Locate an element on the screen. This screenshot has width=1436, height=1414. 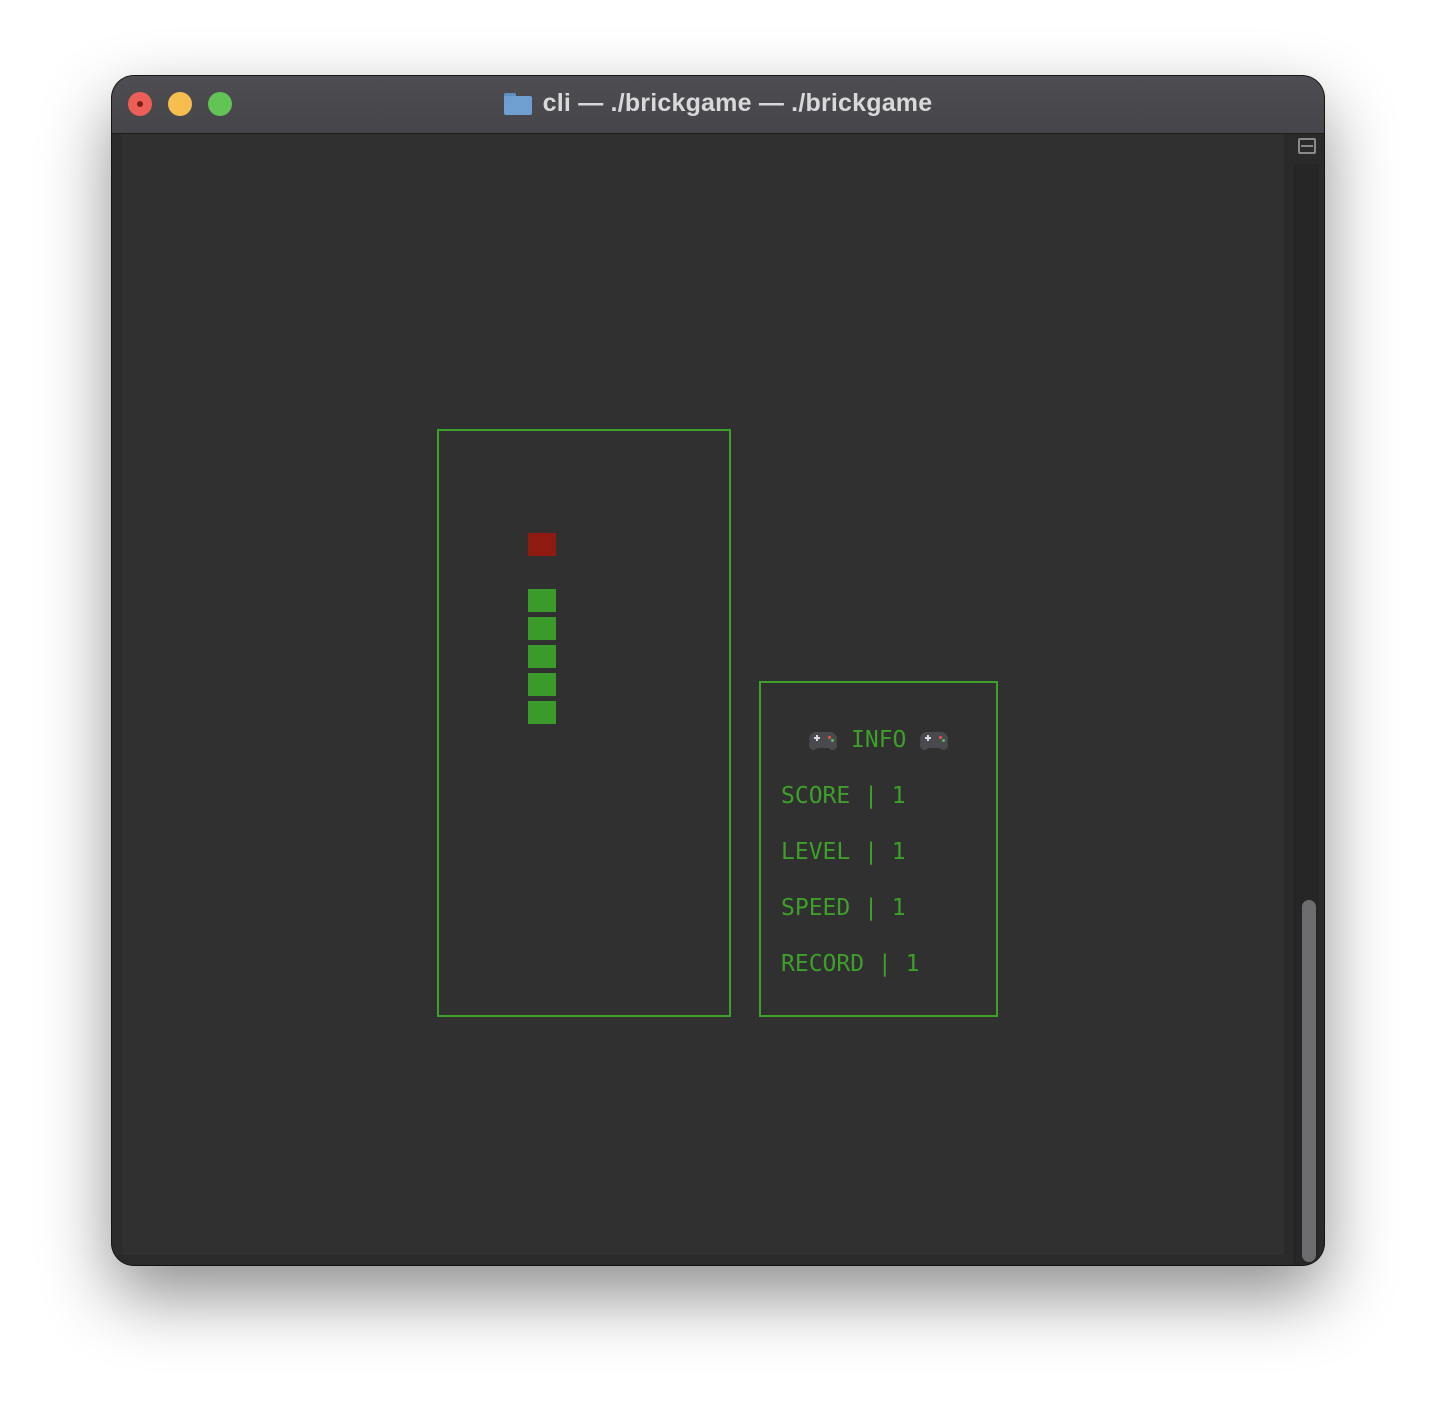
window-title-container: cli — ./brickgame — ./brickgame is located at coordinates (718, 103).